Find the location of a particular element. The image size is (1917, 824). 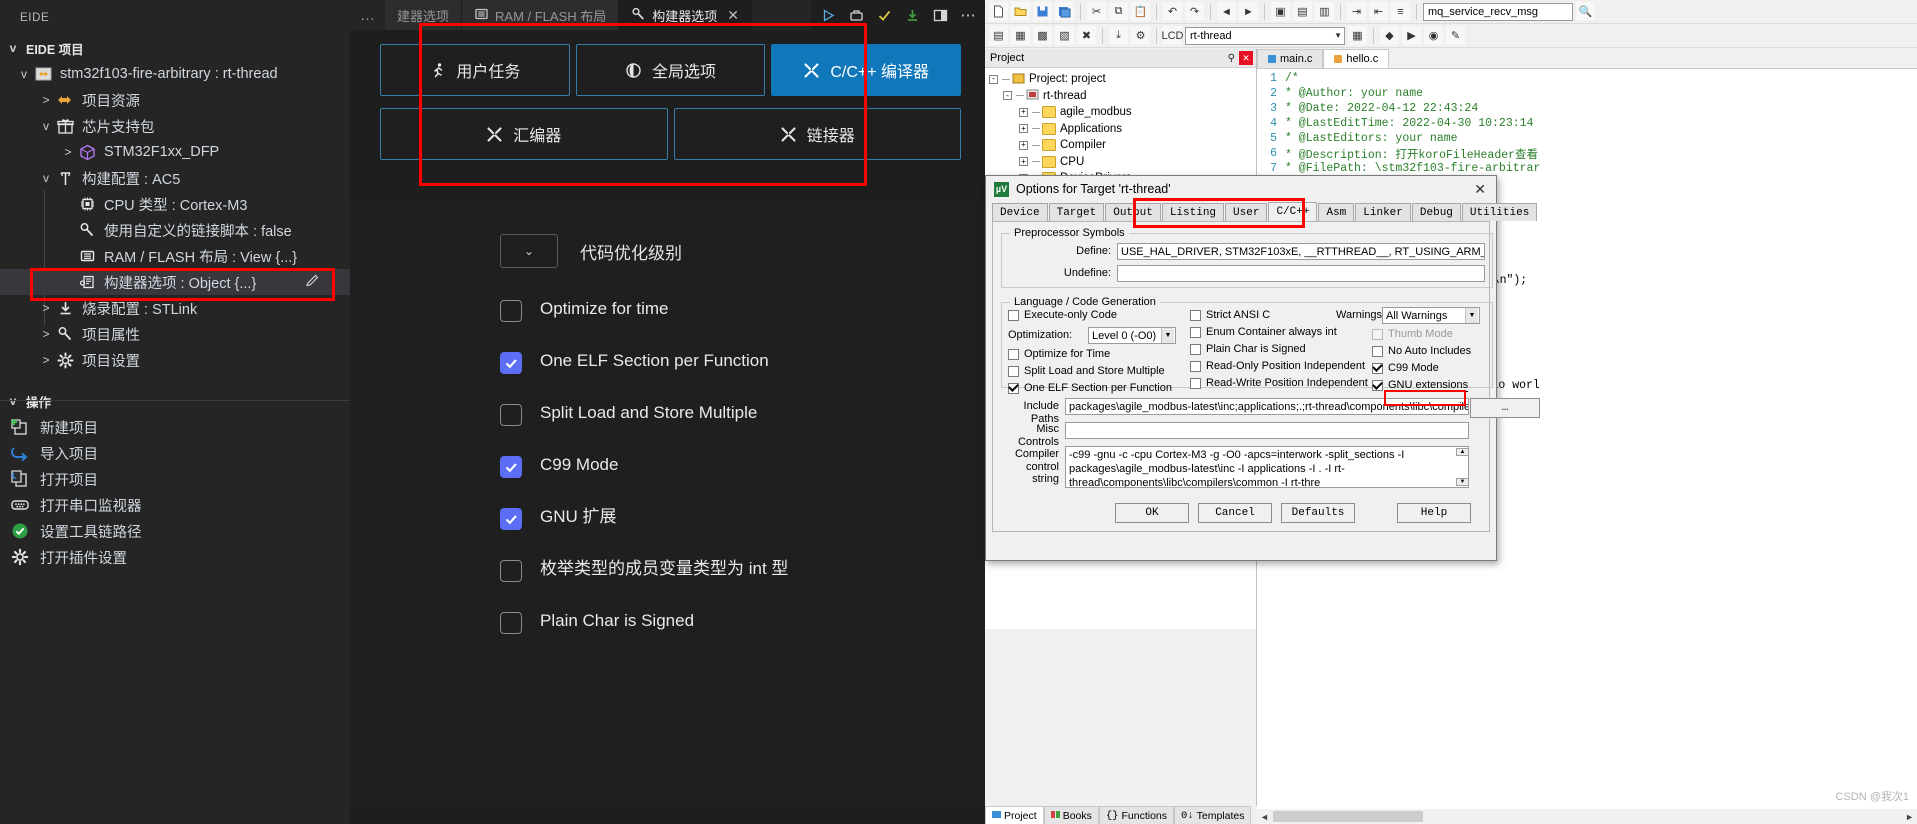

split-editor-icon is located at coordinates (940, 15).